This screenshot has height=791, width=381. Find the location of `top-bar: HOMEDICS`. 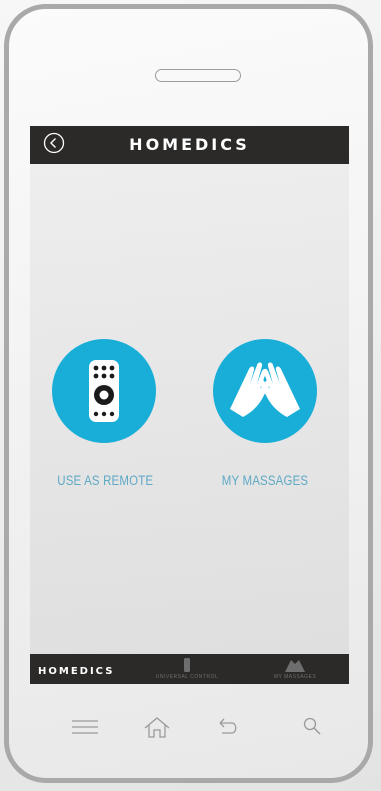

top-bar: HOMEDICS is located at coordinates (189, 145).